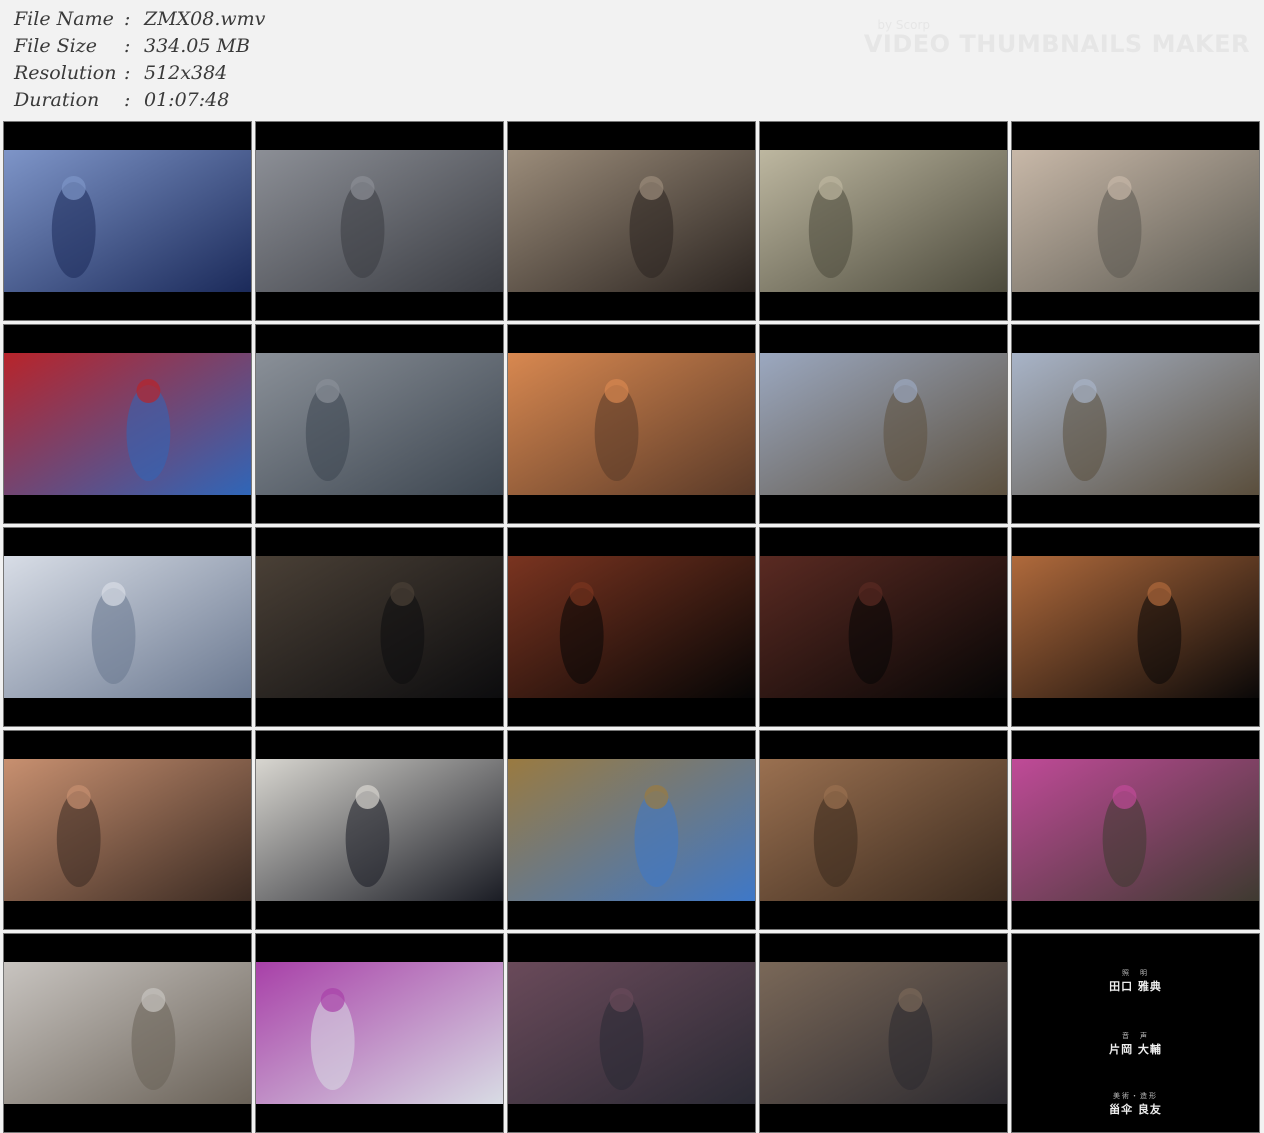  Describe the element at coordinates (1135, 1036) in the screenshot. I see `credit-role: 音 声` at that location.